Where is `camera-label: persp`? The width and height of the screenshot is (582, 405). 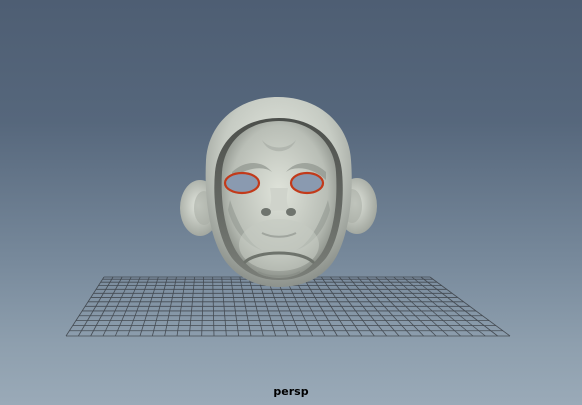 camera-label: persp is located at coordinates (291, 391).